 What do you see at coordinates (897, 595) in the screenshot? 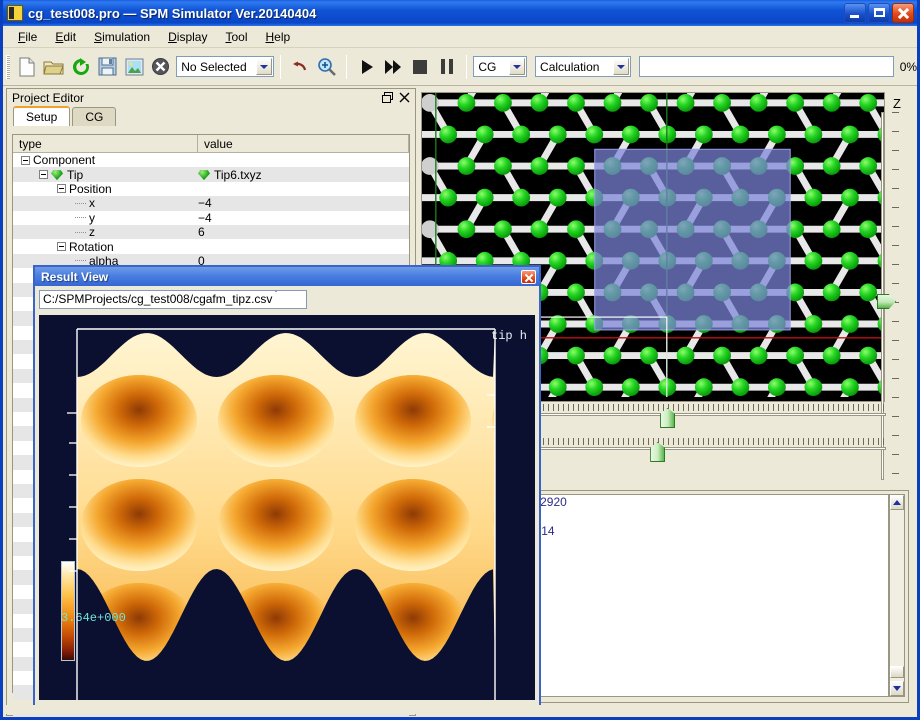
I see `console-scrollbar` at bounding box center [897, 595].